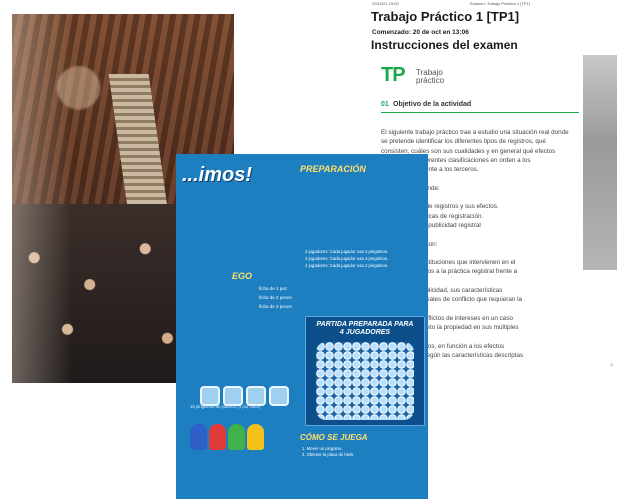  I want to click on game-section-label: EGO, so click(242, 276).